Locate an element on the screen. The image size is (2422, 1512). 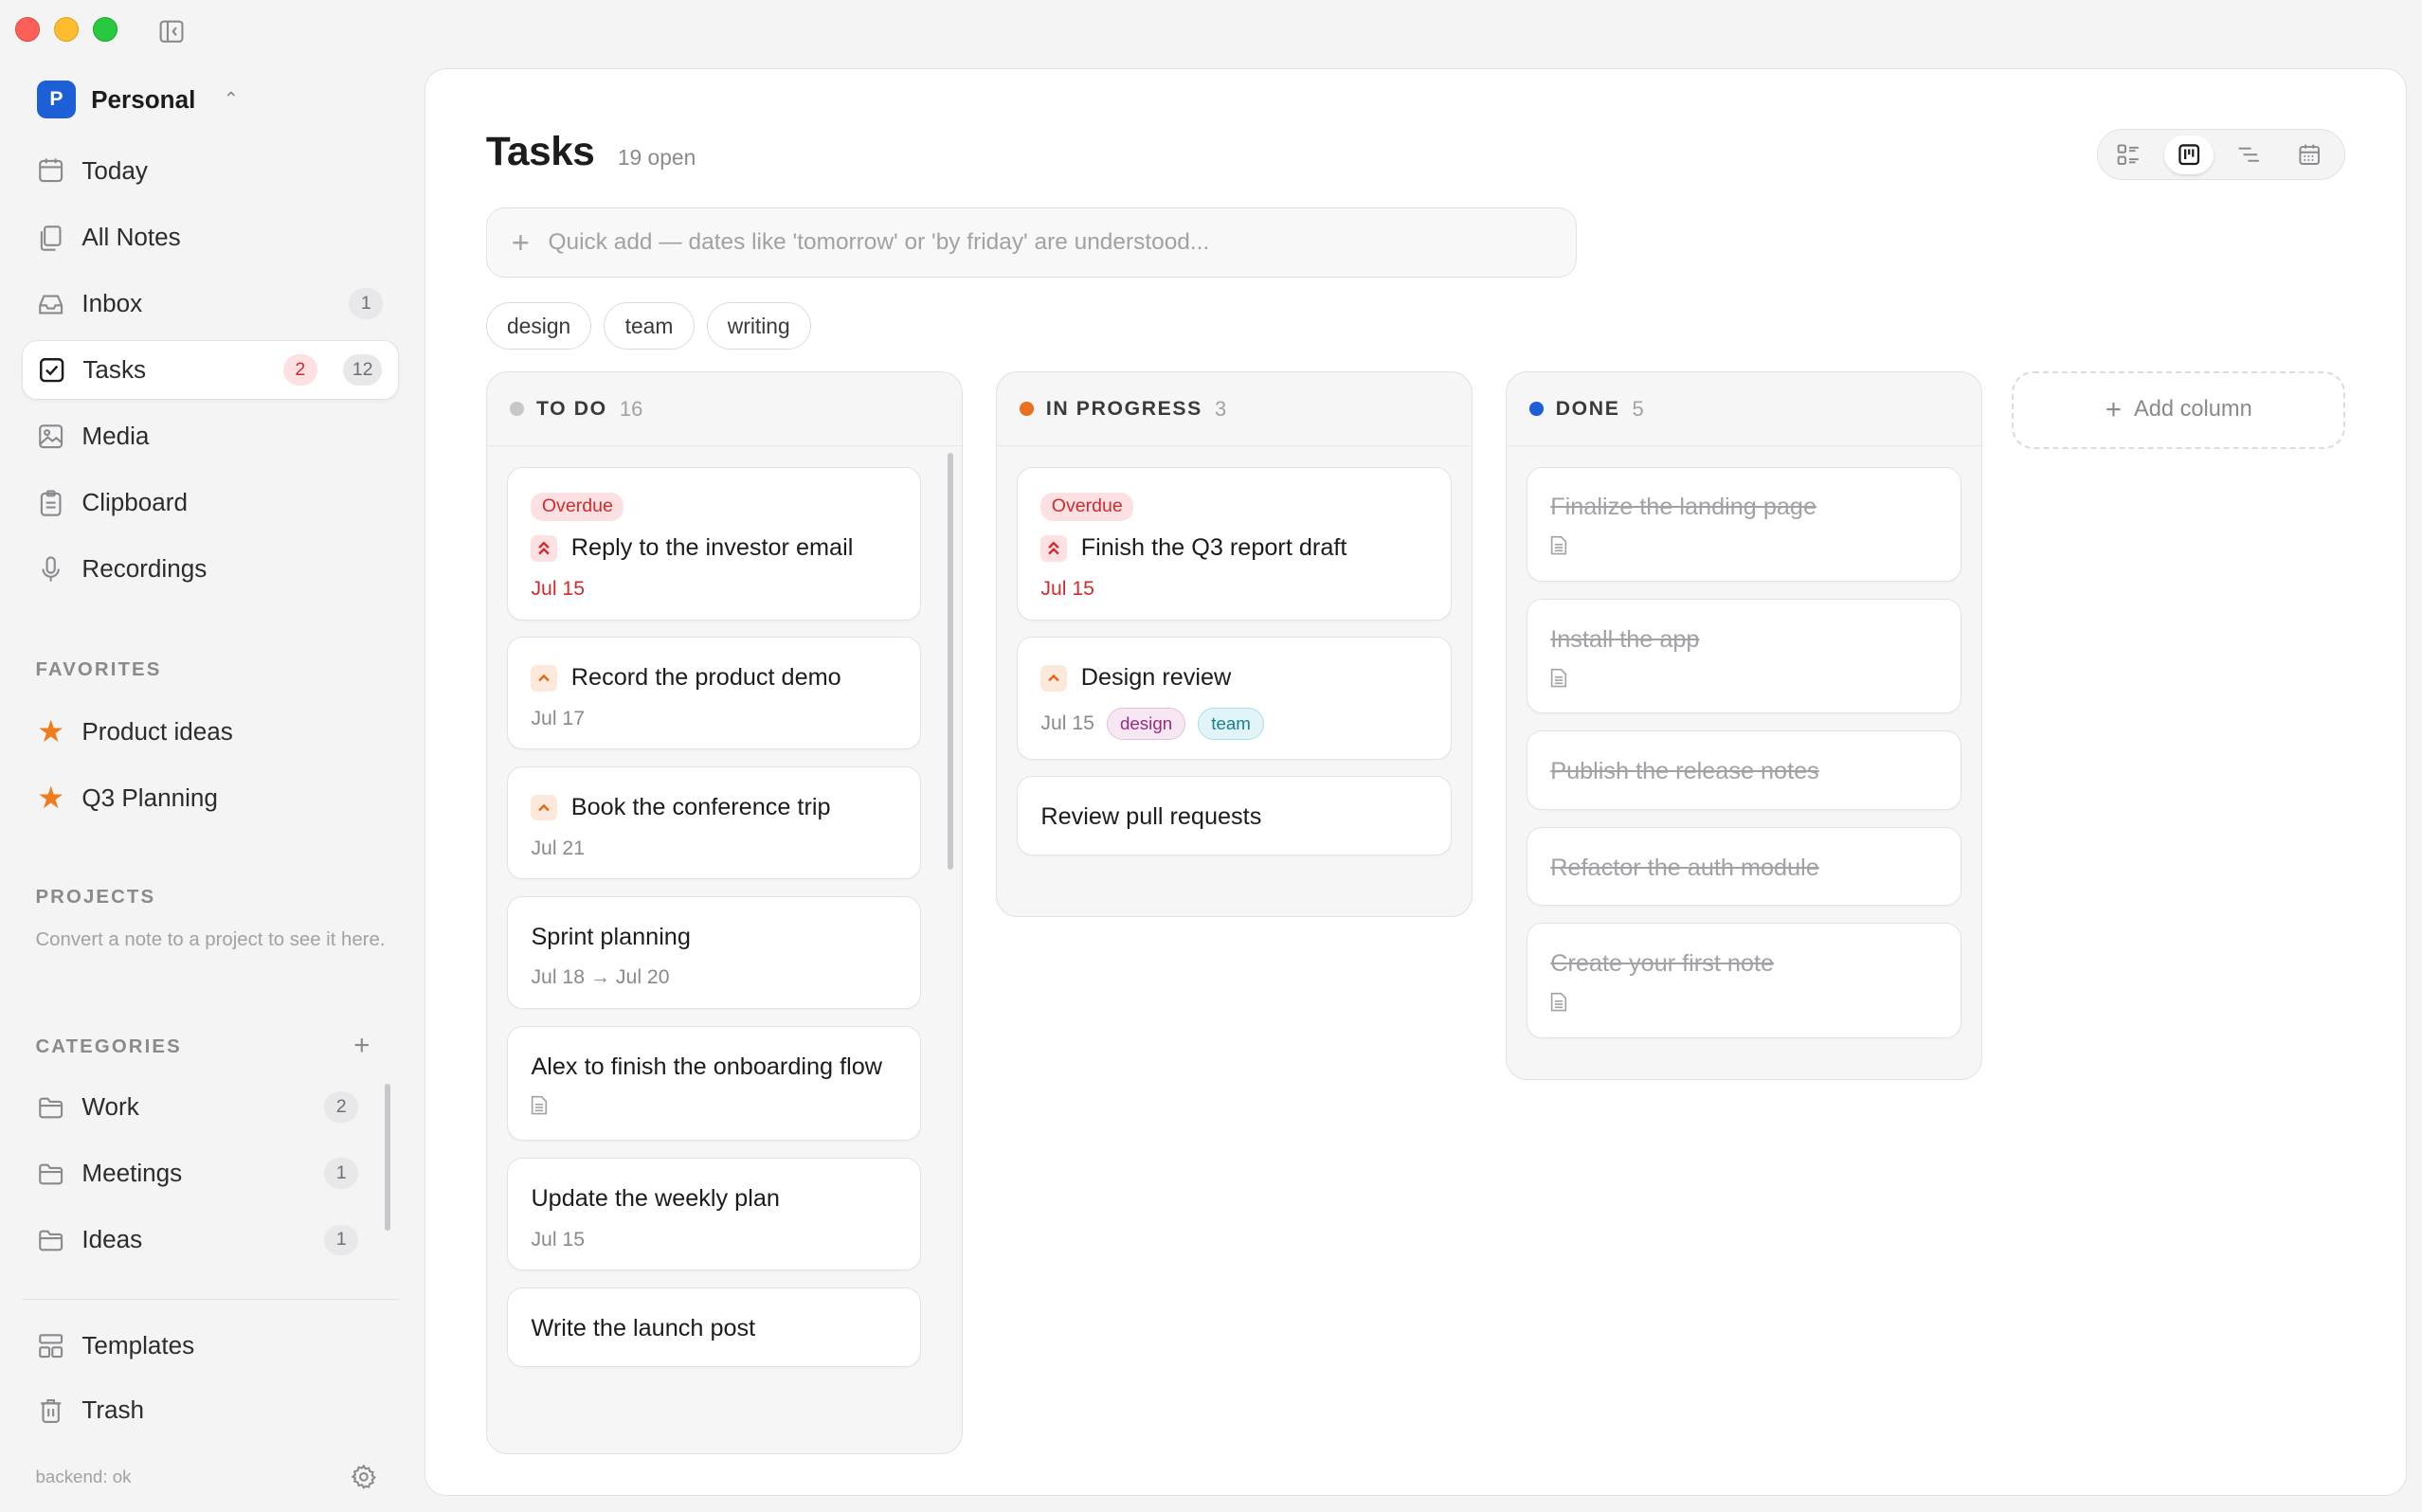
category-item-work: Work 2 is located at coordinates (199, 1107).